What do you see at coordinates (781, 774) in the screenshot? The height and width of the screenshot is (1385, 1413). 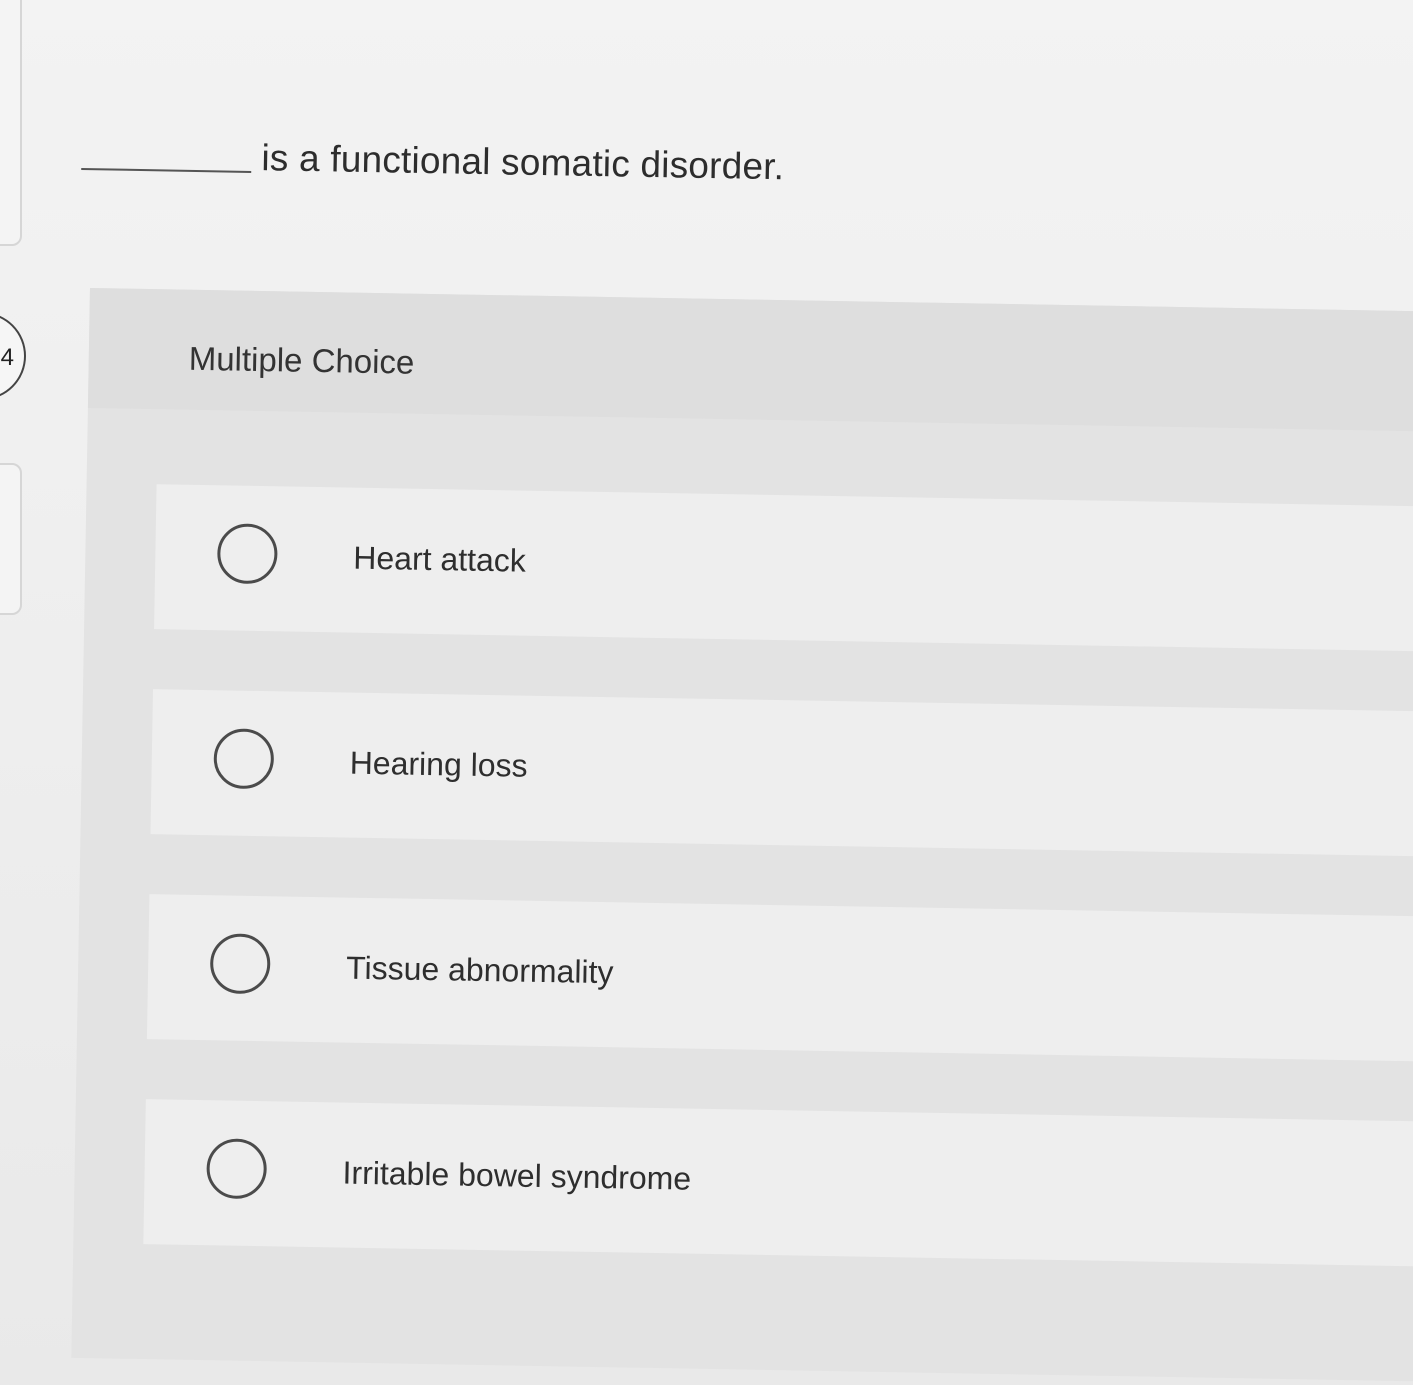 I see `answer-option: Hearing loss` at bounding box center [781, 774].